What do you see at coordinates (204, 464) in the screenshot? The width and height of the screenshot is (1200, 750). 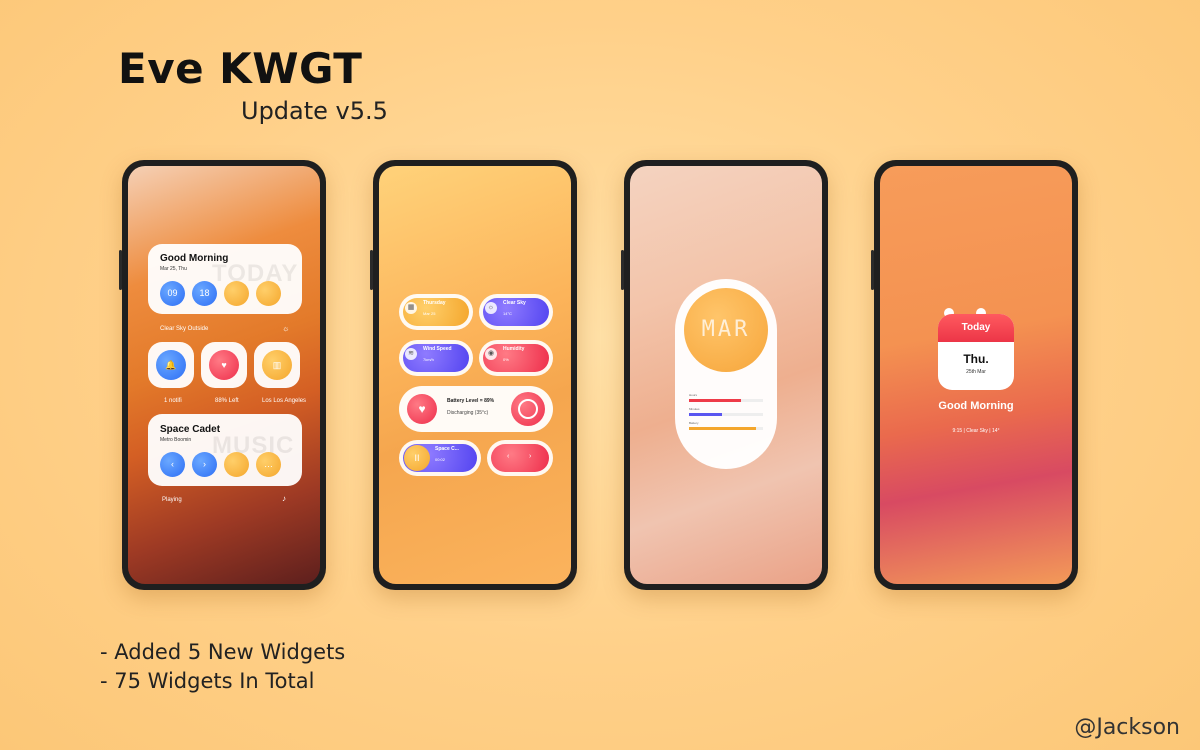 I see `next-button: ›` at bounding box center [204, 464].